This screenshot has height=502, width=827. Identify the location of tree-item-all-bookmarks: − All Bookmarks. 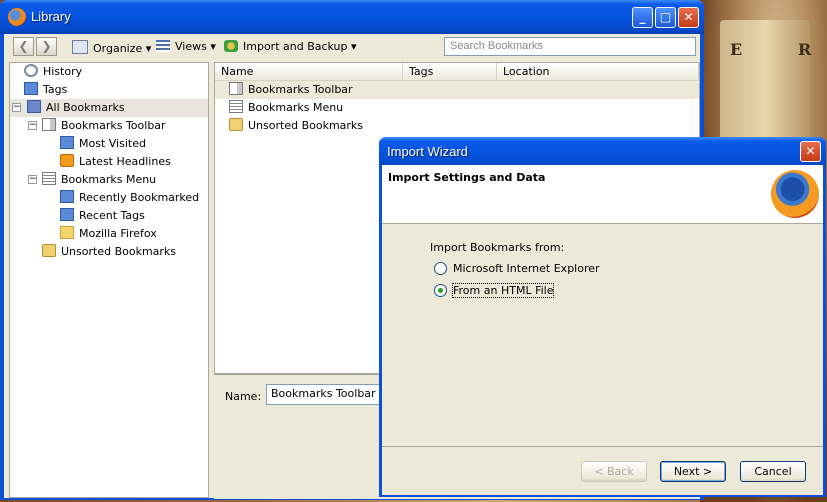
(109, 108).